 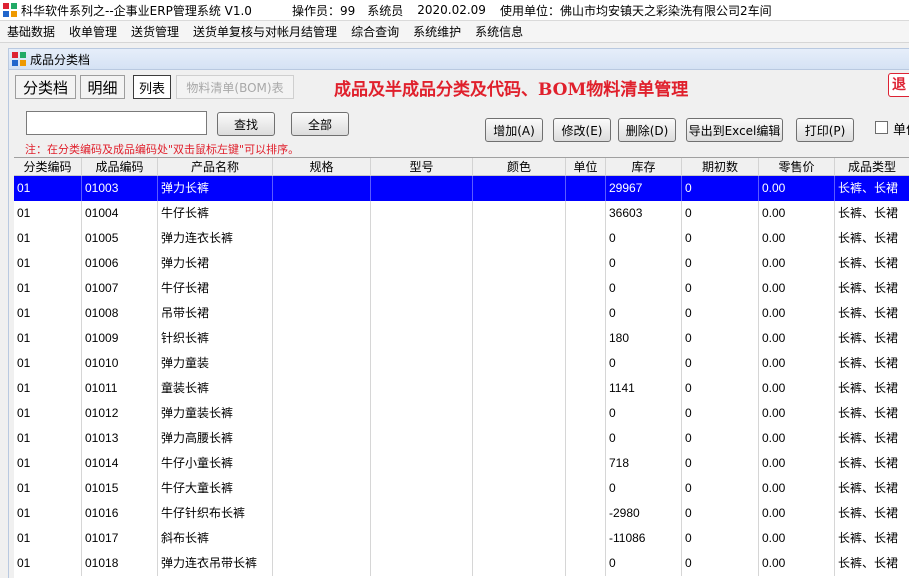 What do you see at coordinates (734, 130) in the screenshot?
I see `export-excel-button: 导出到Excel编辑` at bounding box center [734, 130].